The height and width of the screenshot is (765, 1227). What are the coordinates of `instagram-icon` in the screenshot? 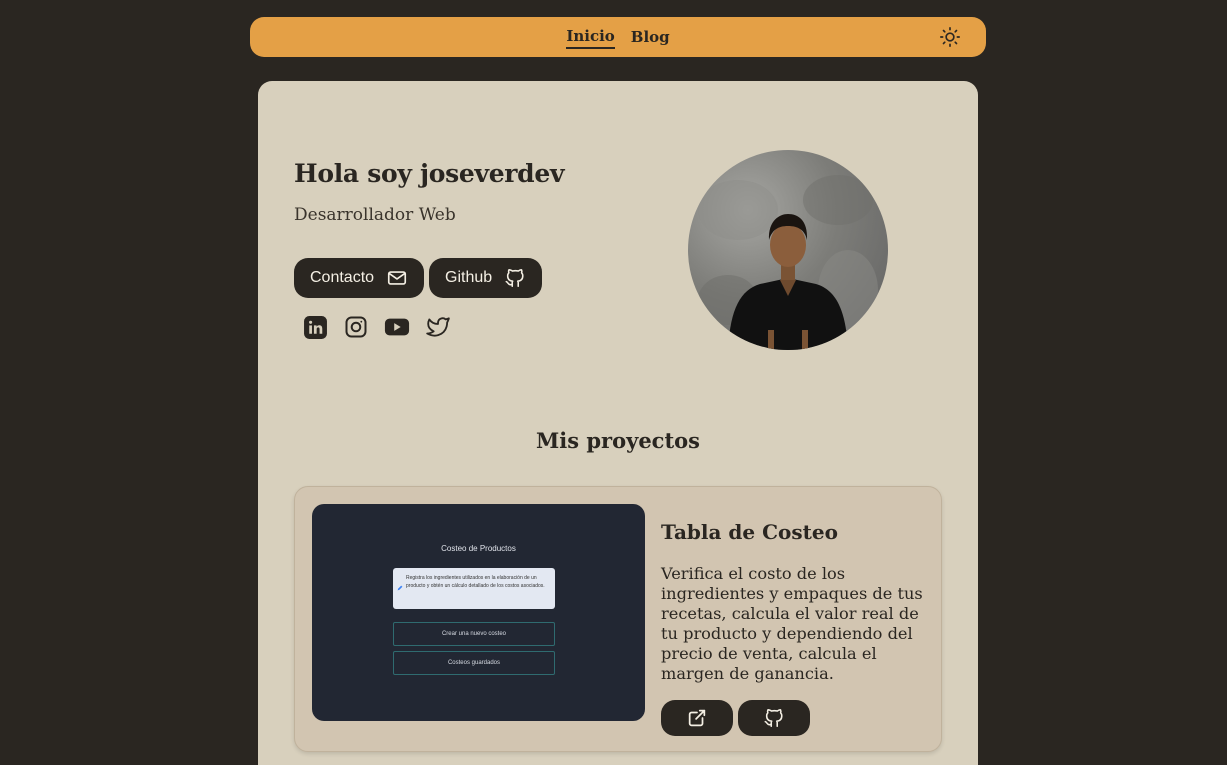 It's located at (356, 327).